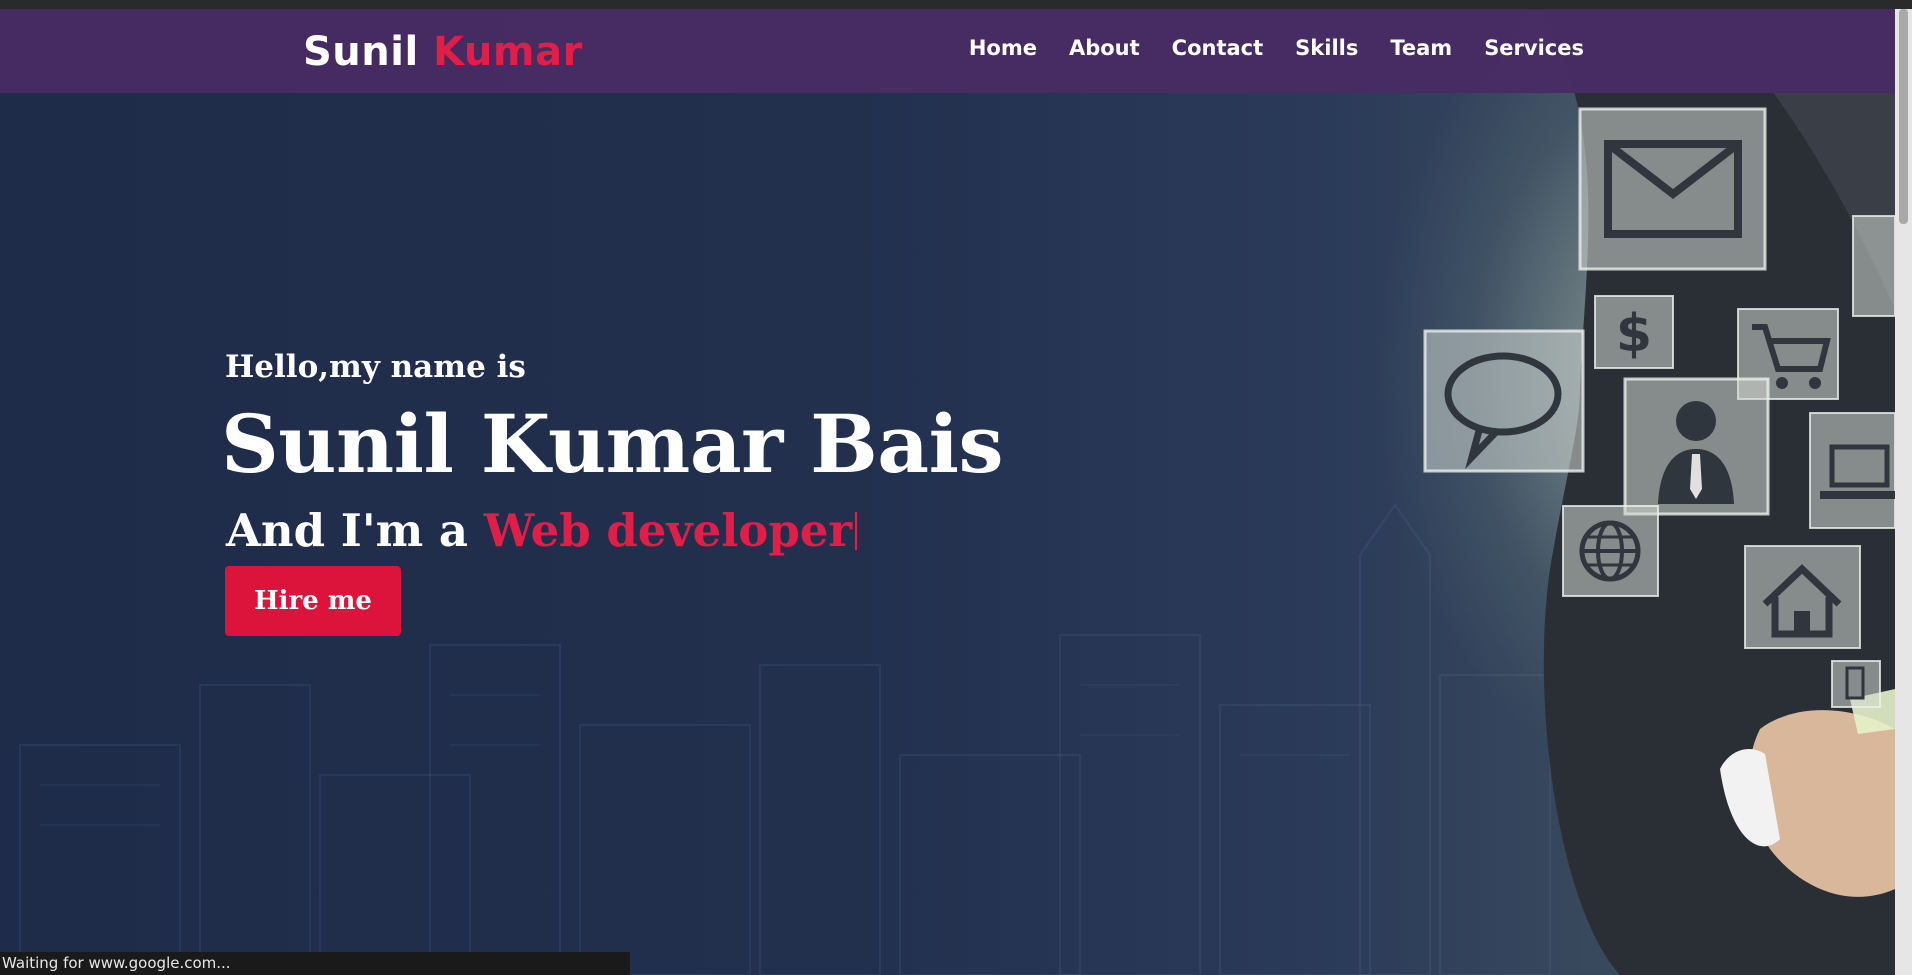  What do you see at coordinates (361, 52) in the screenshot?
I see `brand-first-name: Sunil` at bounding box center [361, 52].